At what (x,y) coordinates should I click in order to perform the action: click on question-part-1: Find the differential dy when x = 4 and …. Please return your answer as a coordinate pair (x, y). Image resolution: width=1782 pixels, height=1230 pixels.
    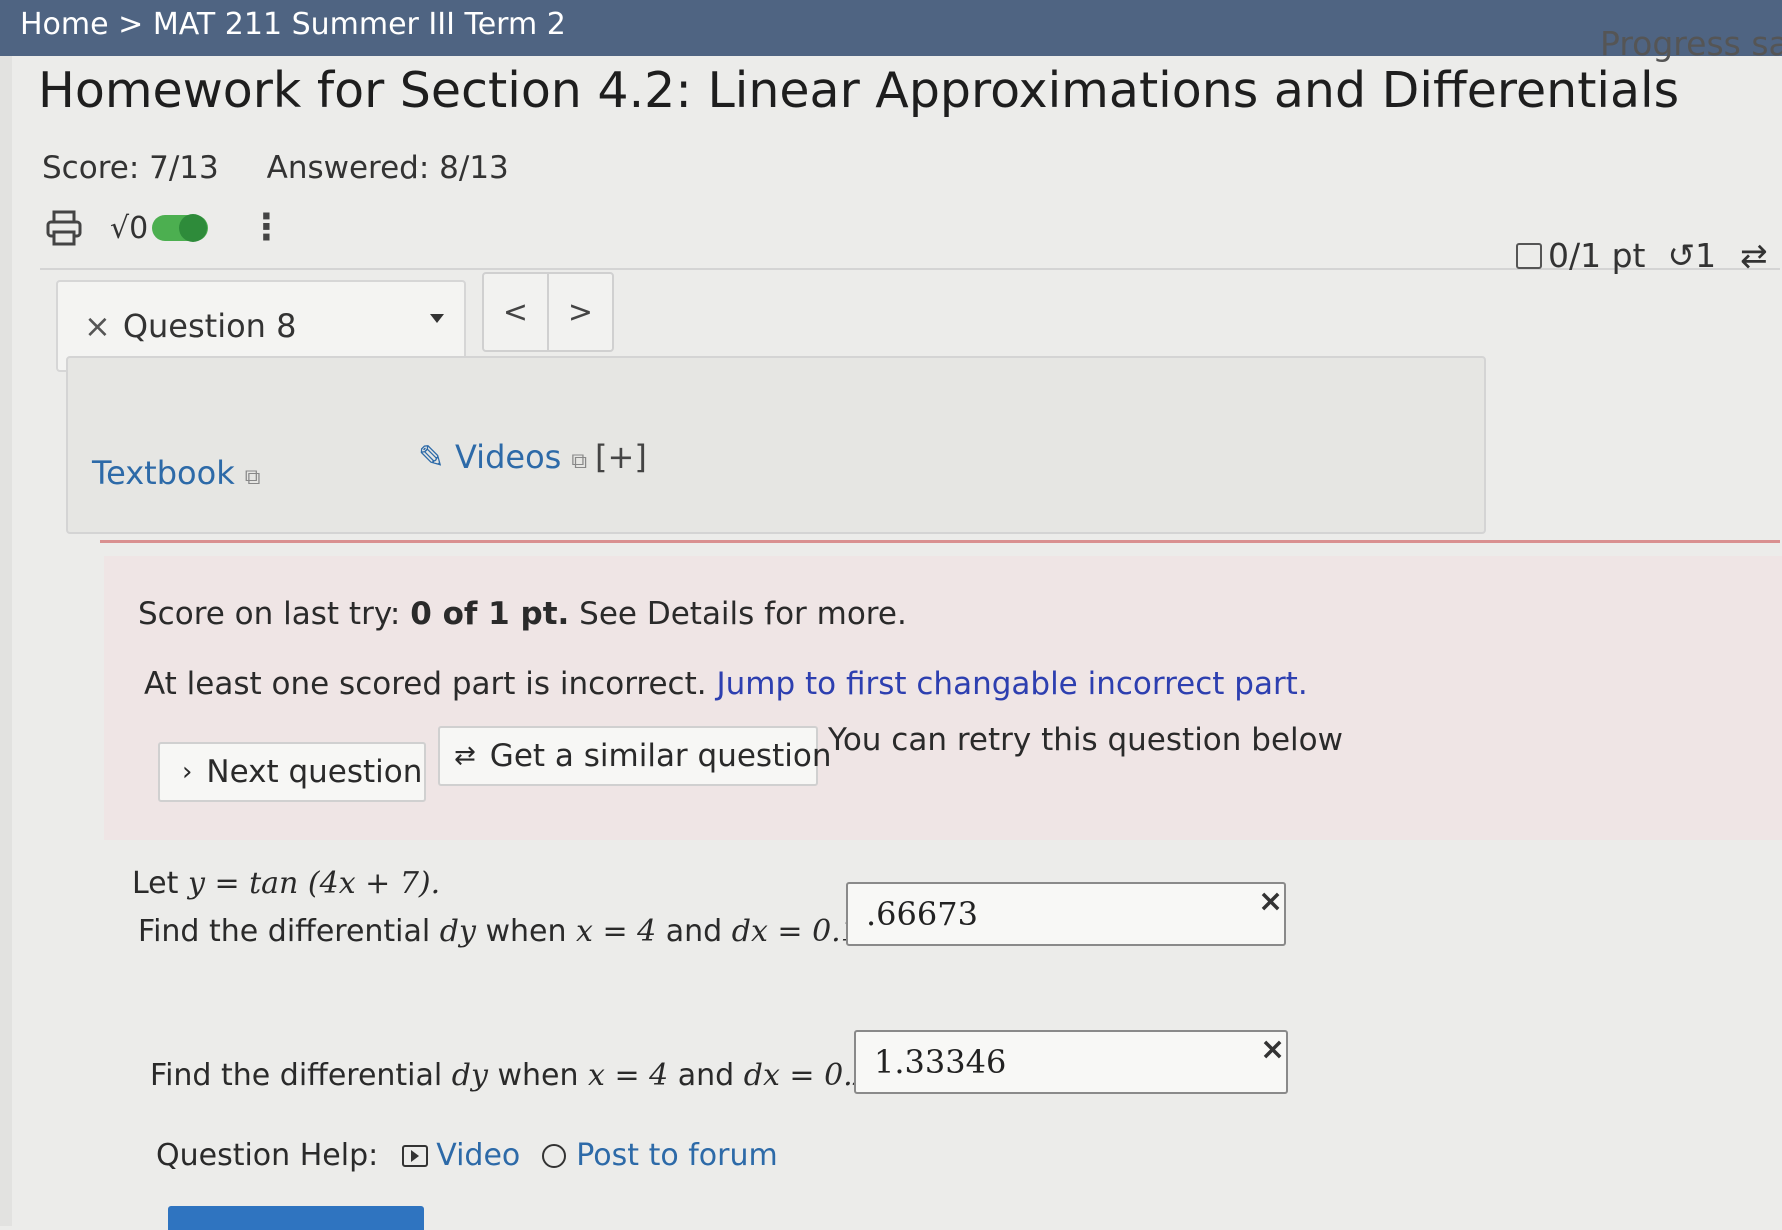
    Looking at the image, I should click on (499, 931).